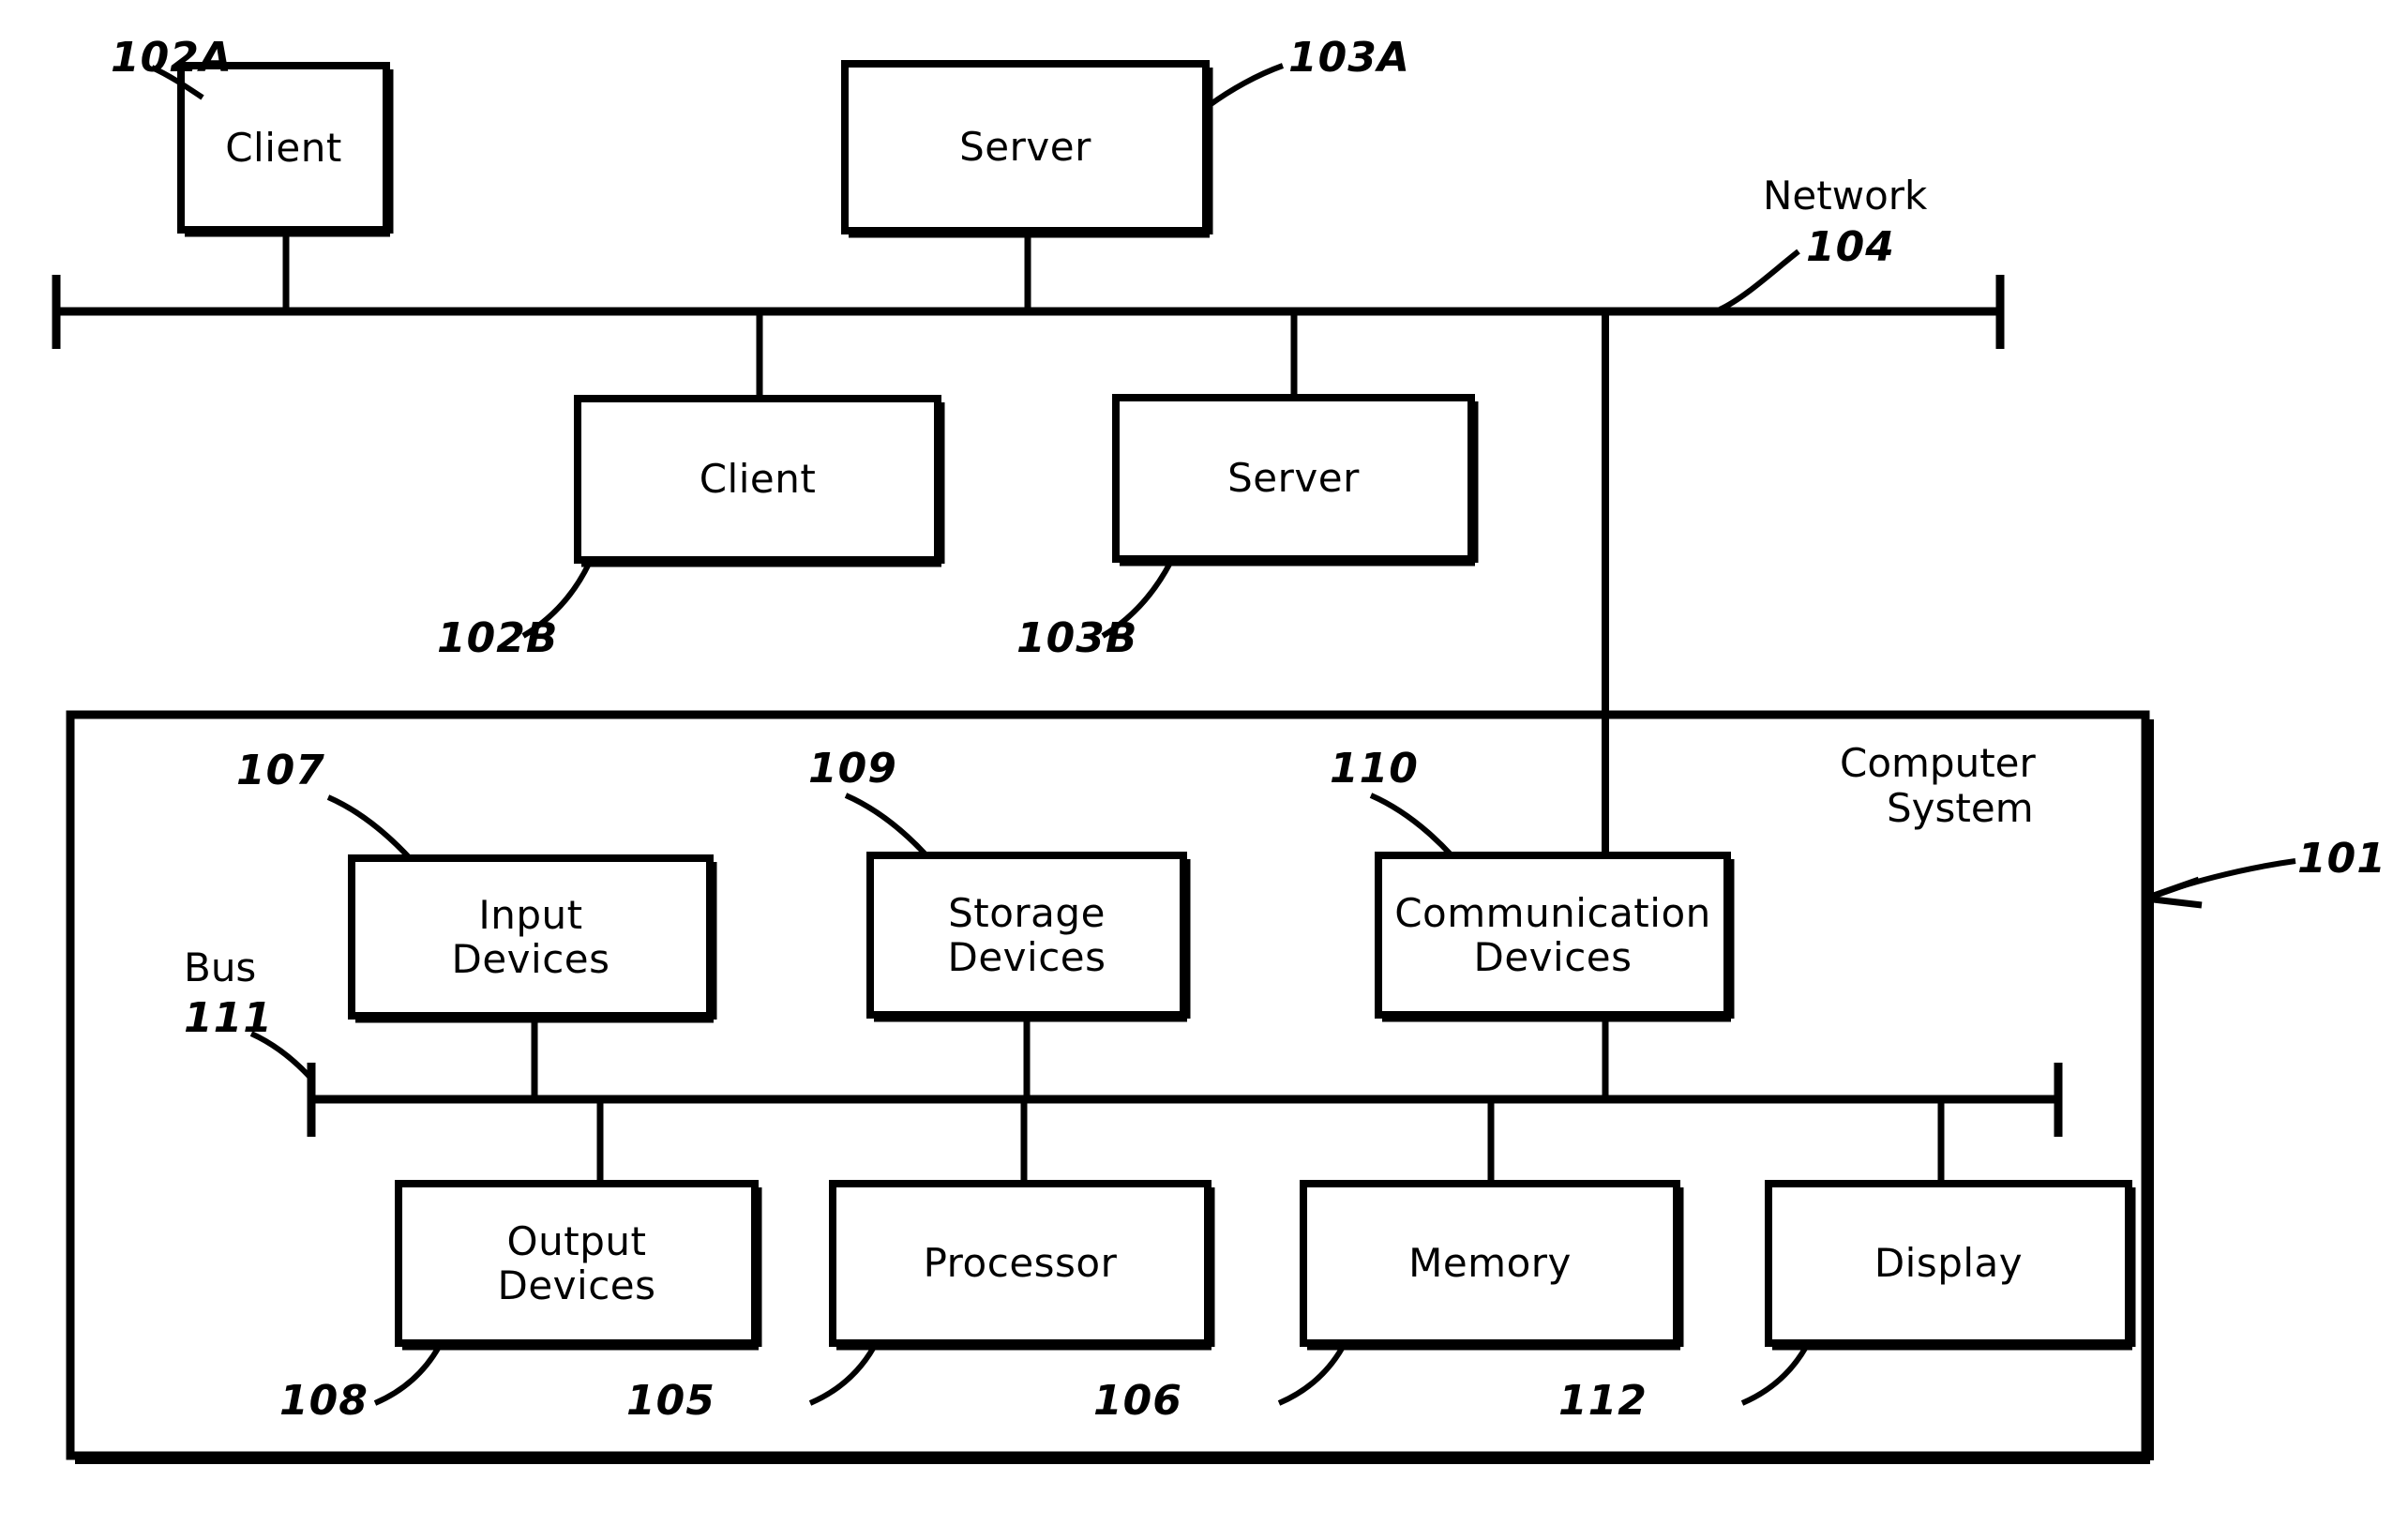 The width and height of the screenshot is (2408, 1526). I want to click on ref-106: 106, so click(1137, 1401).